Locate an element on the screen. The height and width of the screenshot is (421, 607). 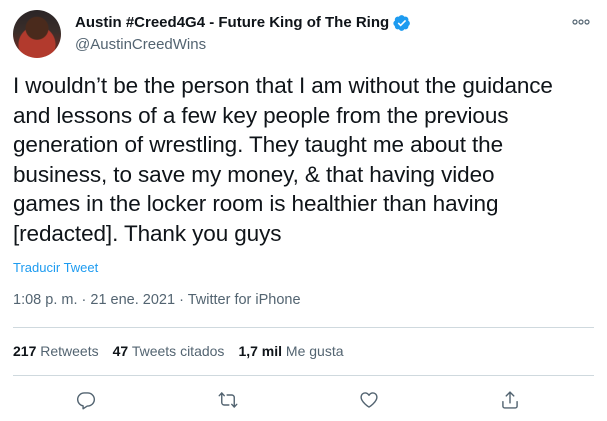
retweets-label: Retweets is located at coordinates (69, 351).